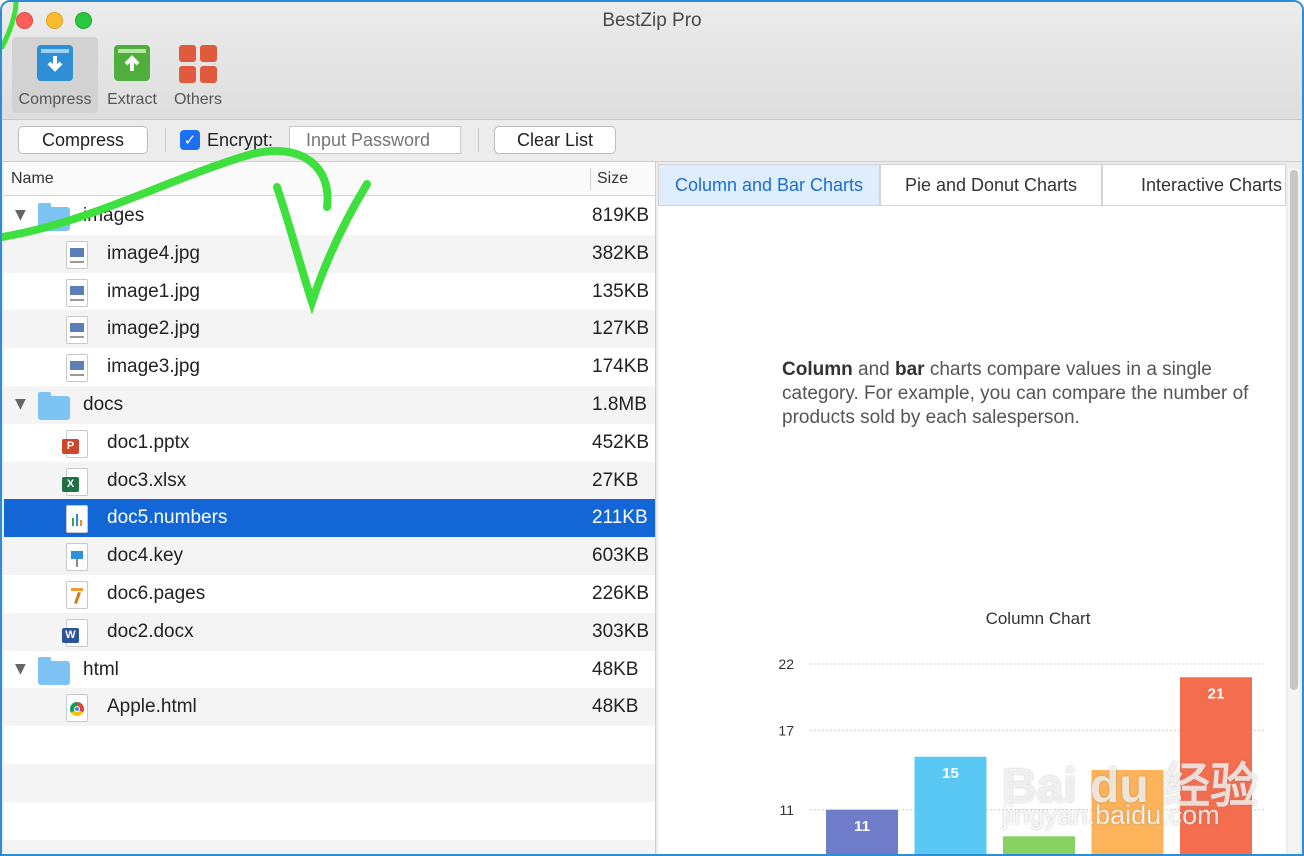 This screenshot has height=856, width=1304. Describe the element at coordinates (156, 593) in the screenshot. I see `file-name: doc6.pages` at that location.